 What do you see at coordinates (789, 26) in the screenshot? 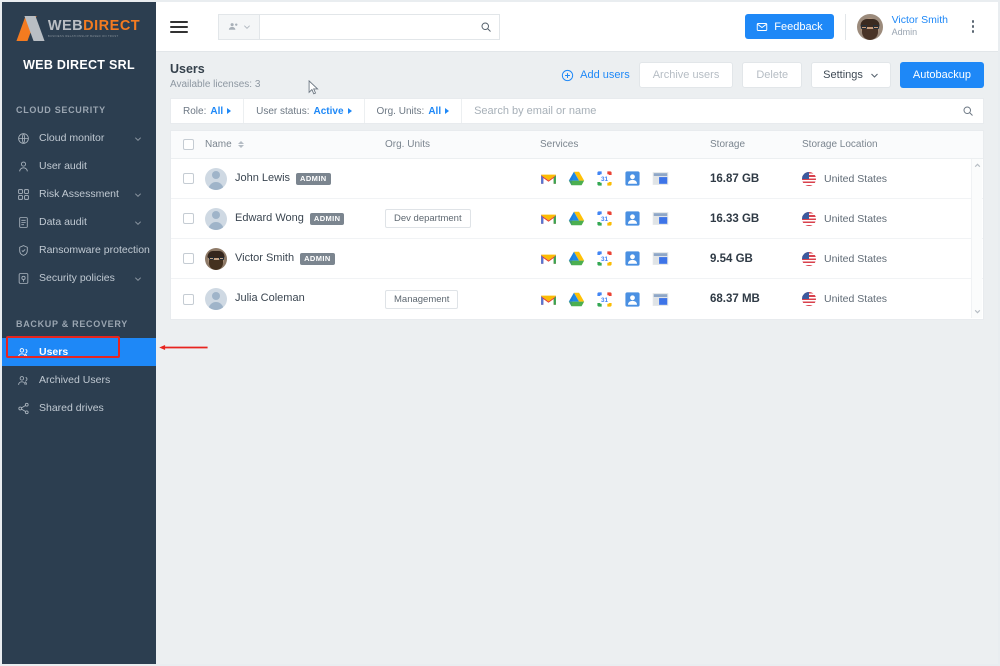
I see `feedback-button: Feedback` at bounding box center [789, 26].